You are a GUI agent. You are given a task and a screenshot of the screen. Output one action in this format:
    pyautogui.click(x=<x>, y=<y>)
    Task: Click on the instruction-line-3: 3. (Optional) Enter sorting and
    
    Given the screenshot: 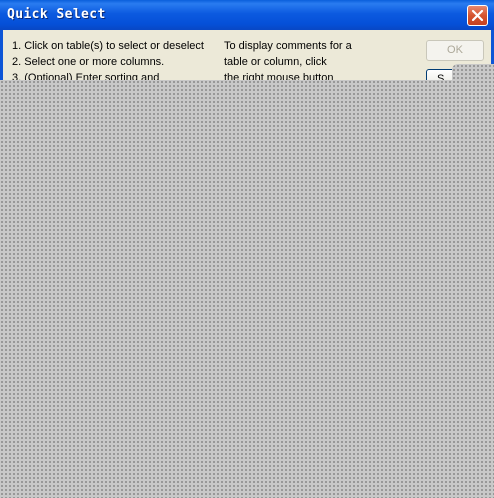 What is the action you would take?
    pyautogui.click(x=86, y=76)
    